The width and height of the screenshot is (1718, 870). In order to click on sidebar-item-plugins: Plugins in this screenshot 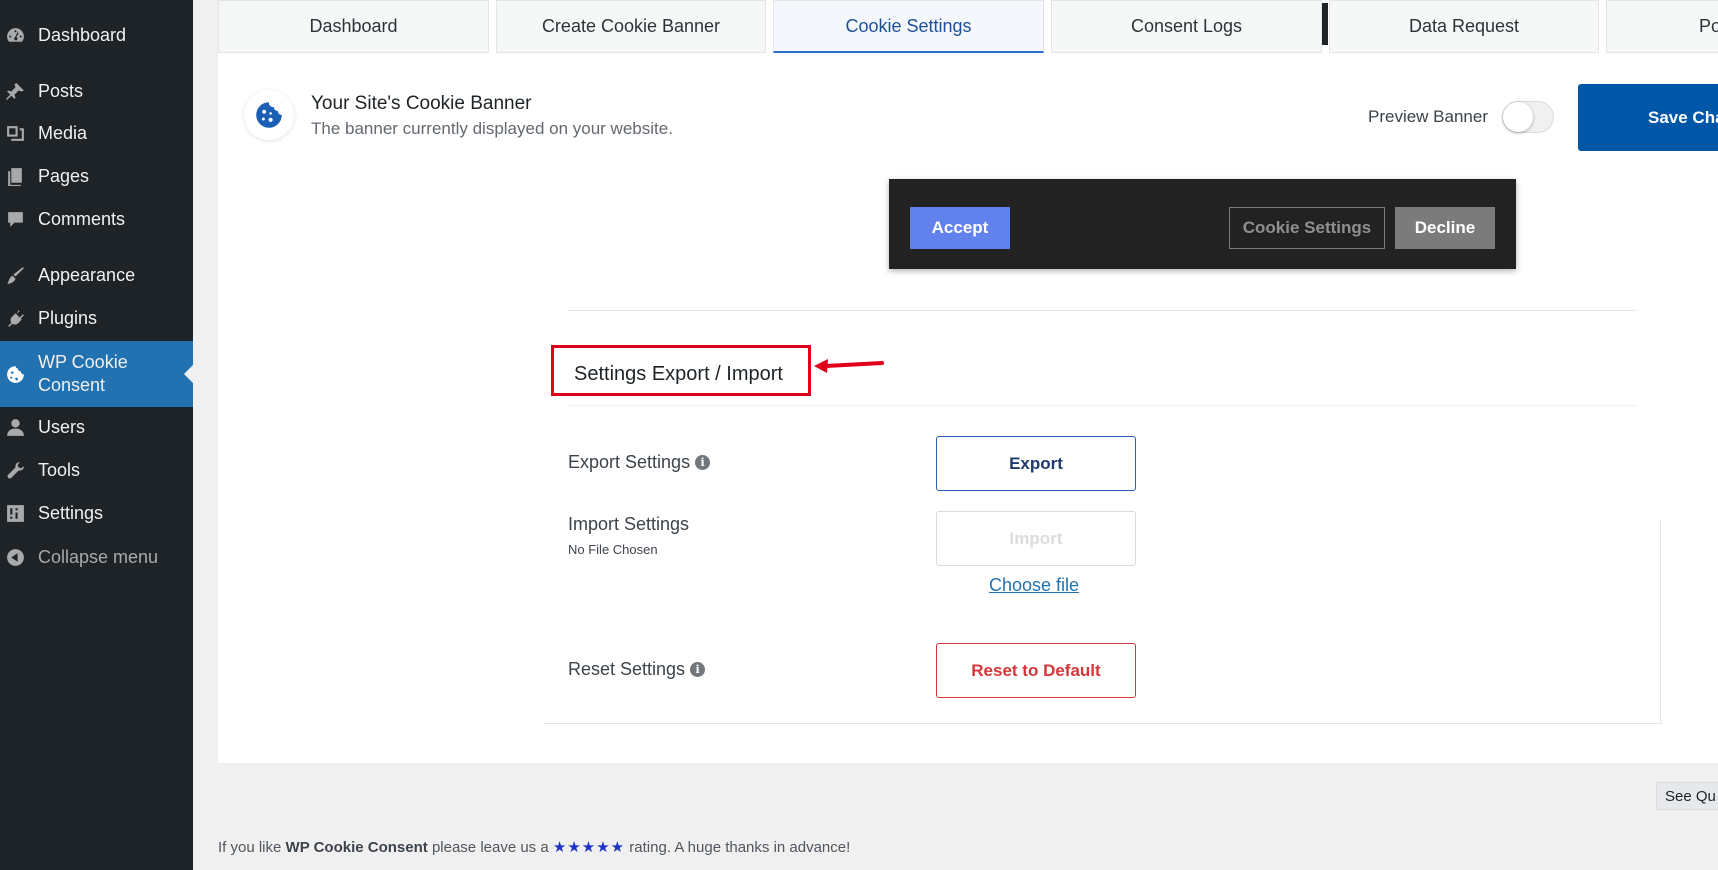, I will do `click(96, 318)`.